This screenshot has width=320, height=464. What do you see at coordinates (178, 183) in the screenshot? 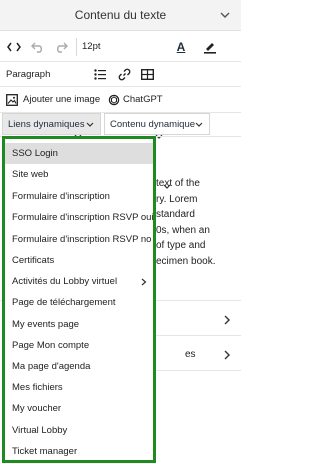
I see `editor-line: text of the` at bounding box center [178, 183].